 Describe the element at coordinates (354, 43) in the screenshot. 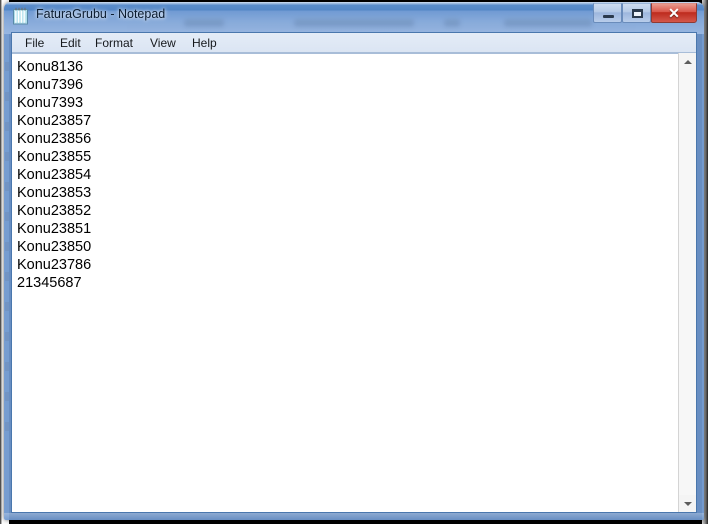

I see `menubar: File Edit Format View Help` at that location.